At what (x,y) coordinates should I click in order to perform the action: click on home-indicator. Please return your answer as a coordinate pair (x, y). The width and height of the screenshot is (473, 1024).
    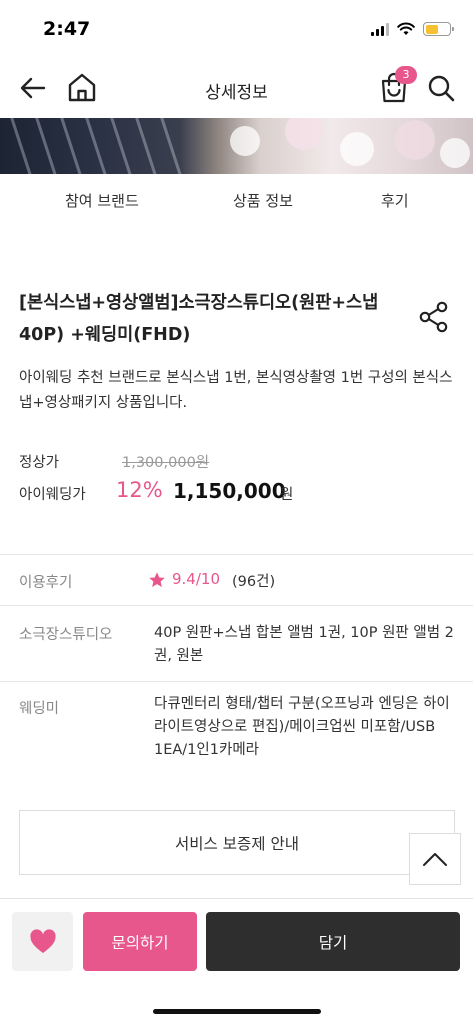
    Looking at the image, I should click on (237, 1011).